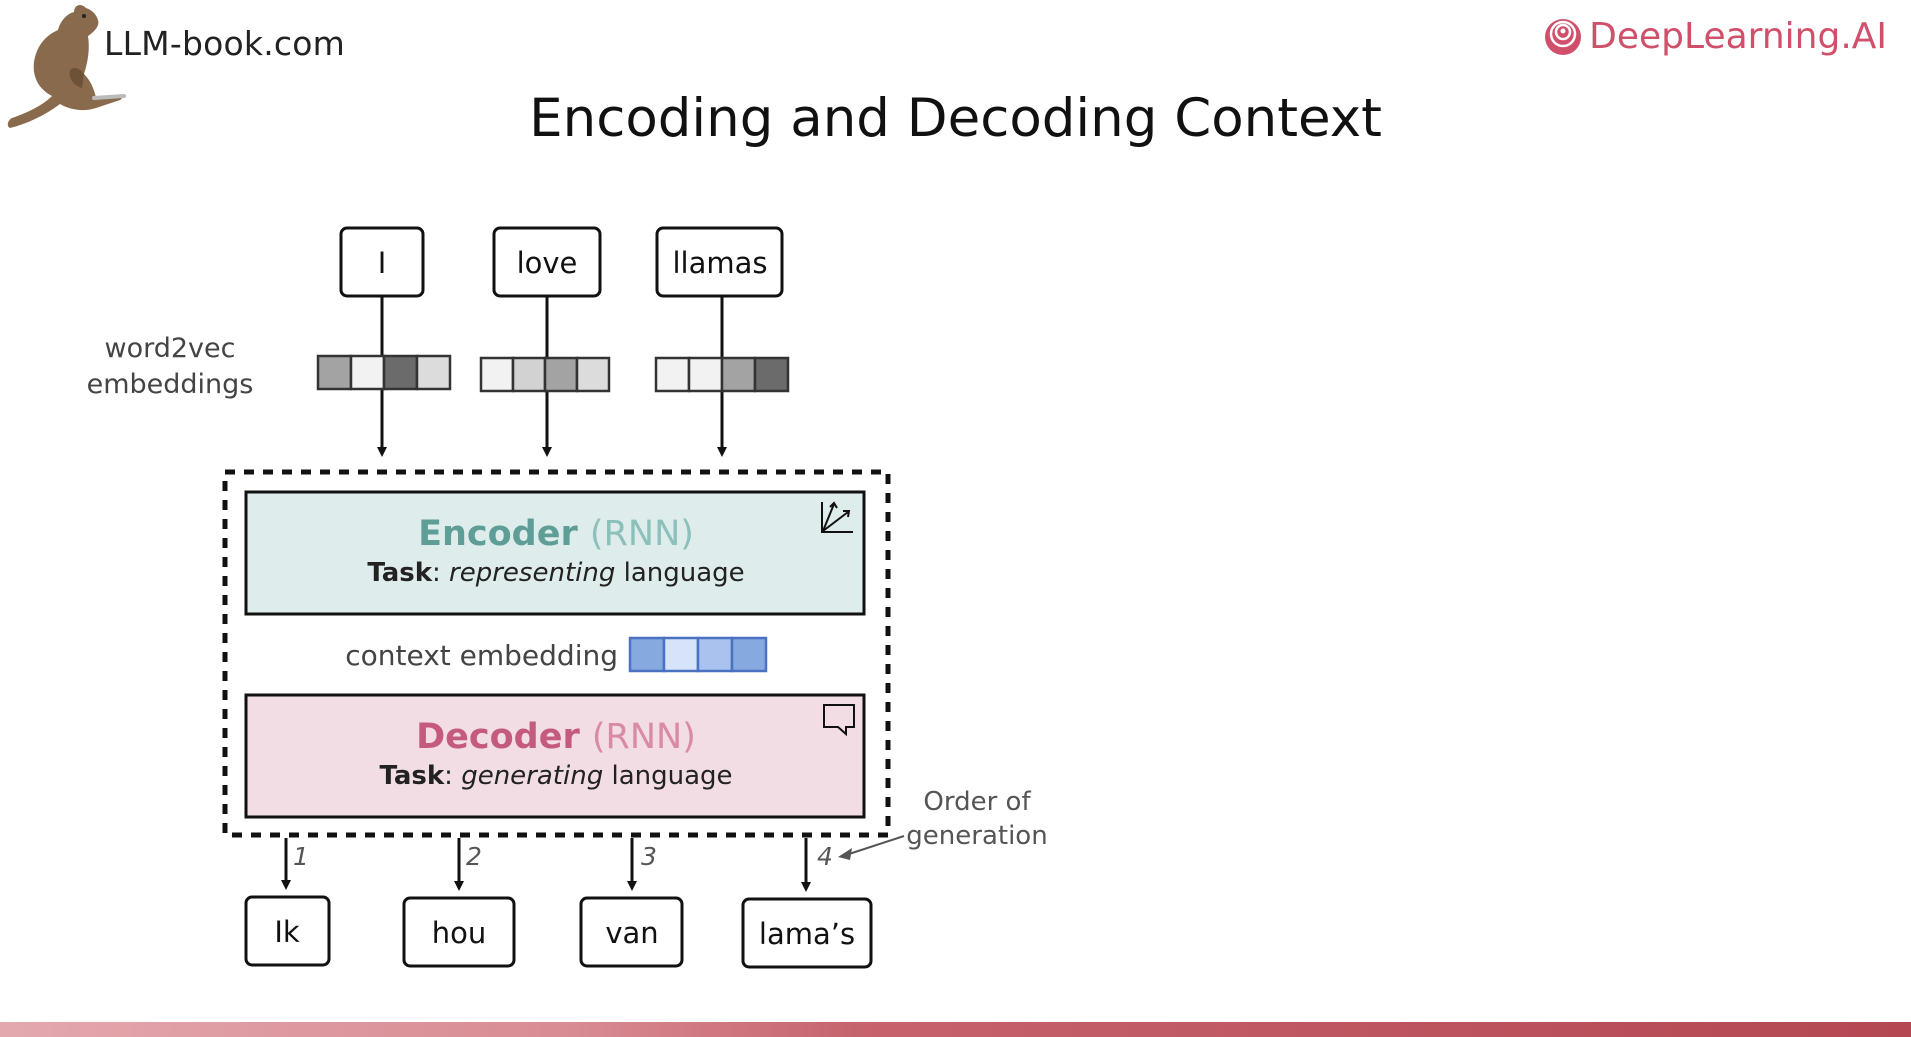  What do you see at coordinates (698, 654) in the screenshot?
I see `context-embedding-vector` at bounding box center [698, 654].